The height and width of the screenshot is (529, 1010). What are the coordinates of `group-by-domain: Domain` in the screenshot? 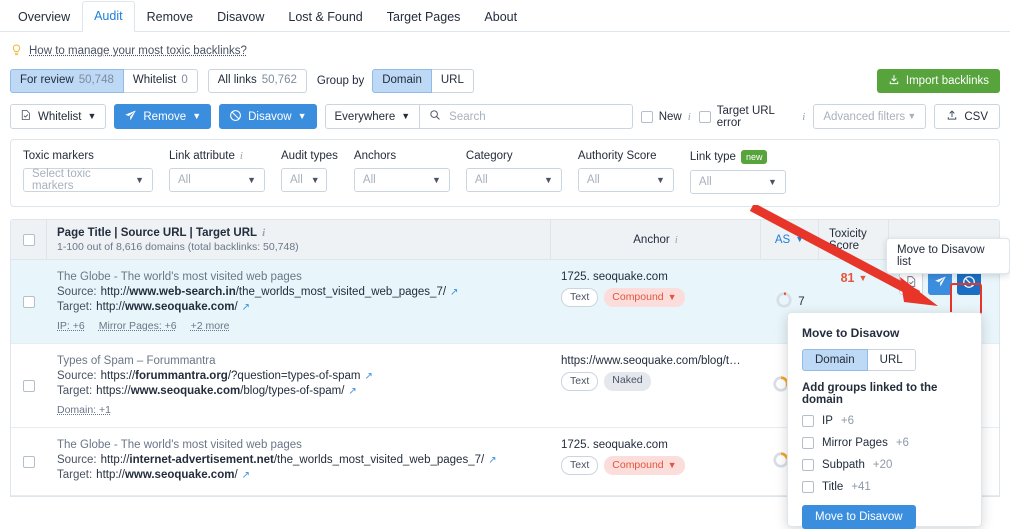 It's located at (402, 81).